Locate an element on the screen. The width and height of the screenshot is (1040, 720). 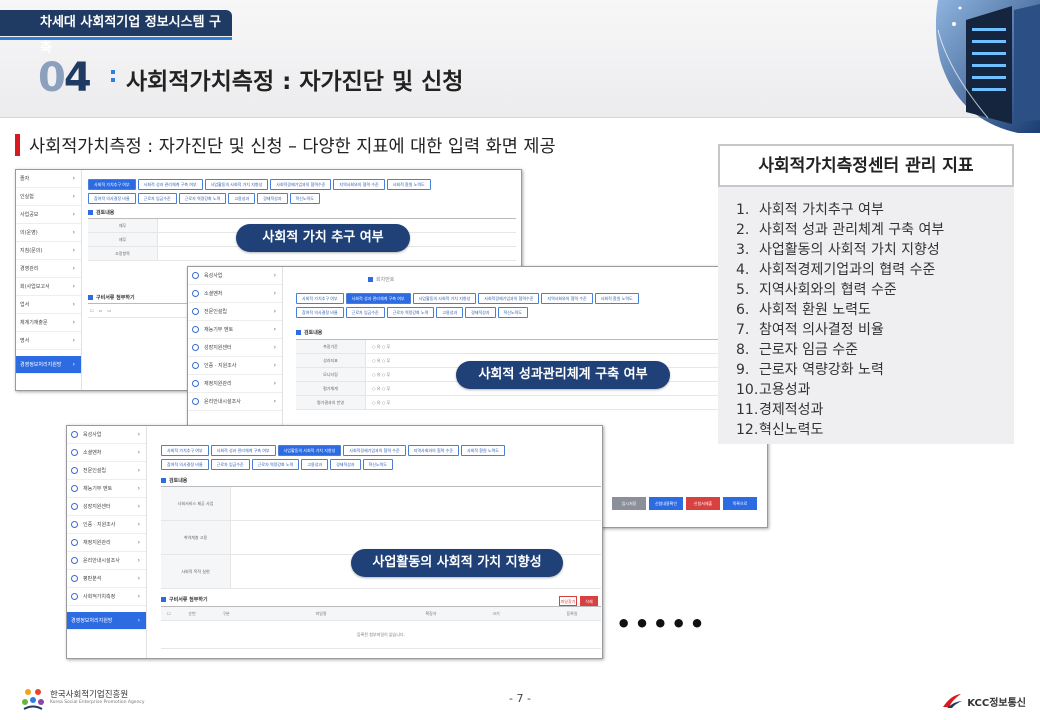
sidebar-item-label: 졸자 is located at coordinates (25, 179).